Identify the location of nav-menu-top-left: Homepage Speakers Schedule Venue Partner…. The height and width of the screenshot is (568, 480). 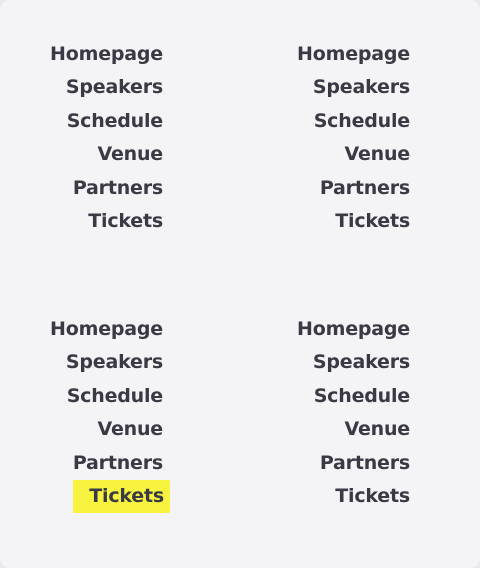
(85, 138).